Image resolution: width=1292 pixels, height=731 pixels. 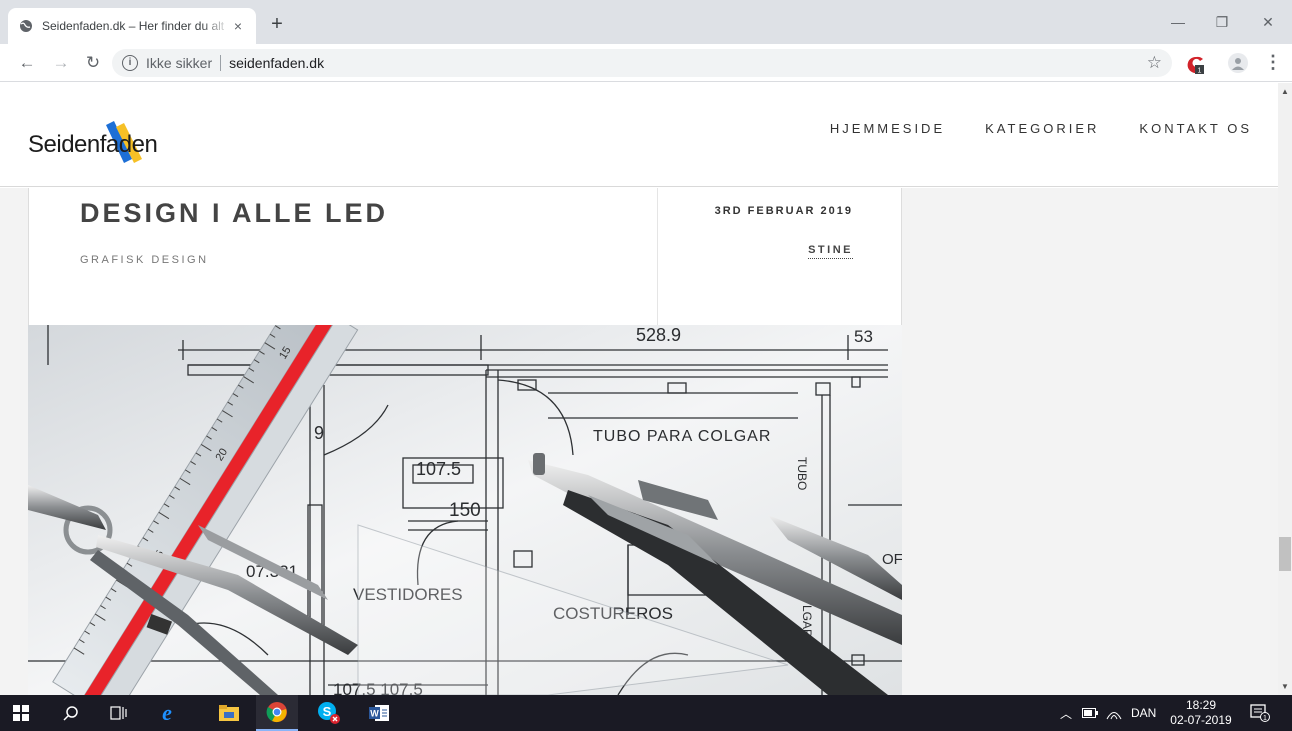 I want to click on main-nav: HJEMMESIDE KATEGORIER KONTAKT OS, so click(x=1041, y=128).